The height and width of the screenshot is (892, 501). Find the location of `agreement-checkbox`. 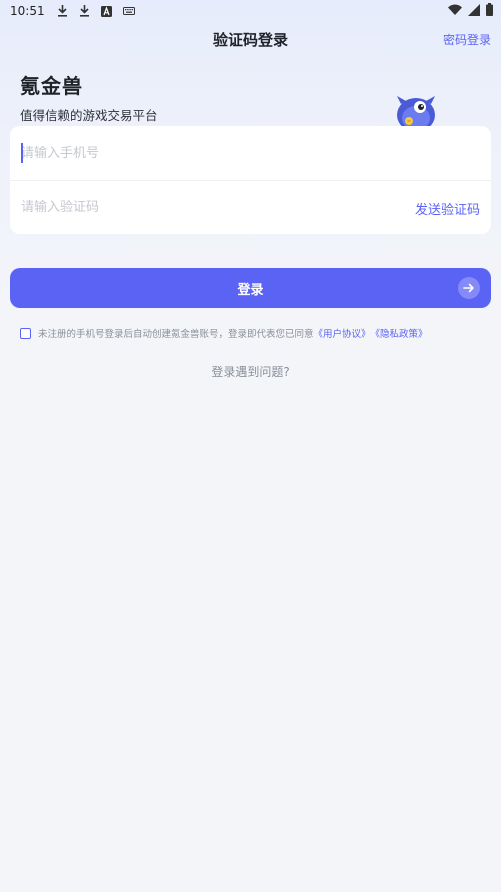

agreement-checkbox is located at coordinates (25, 333).